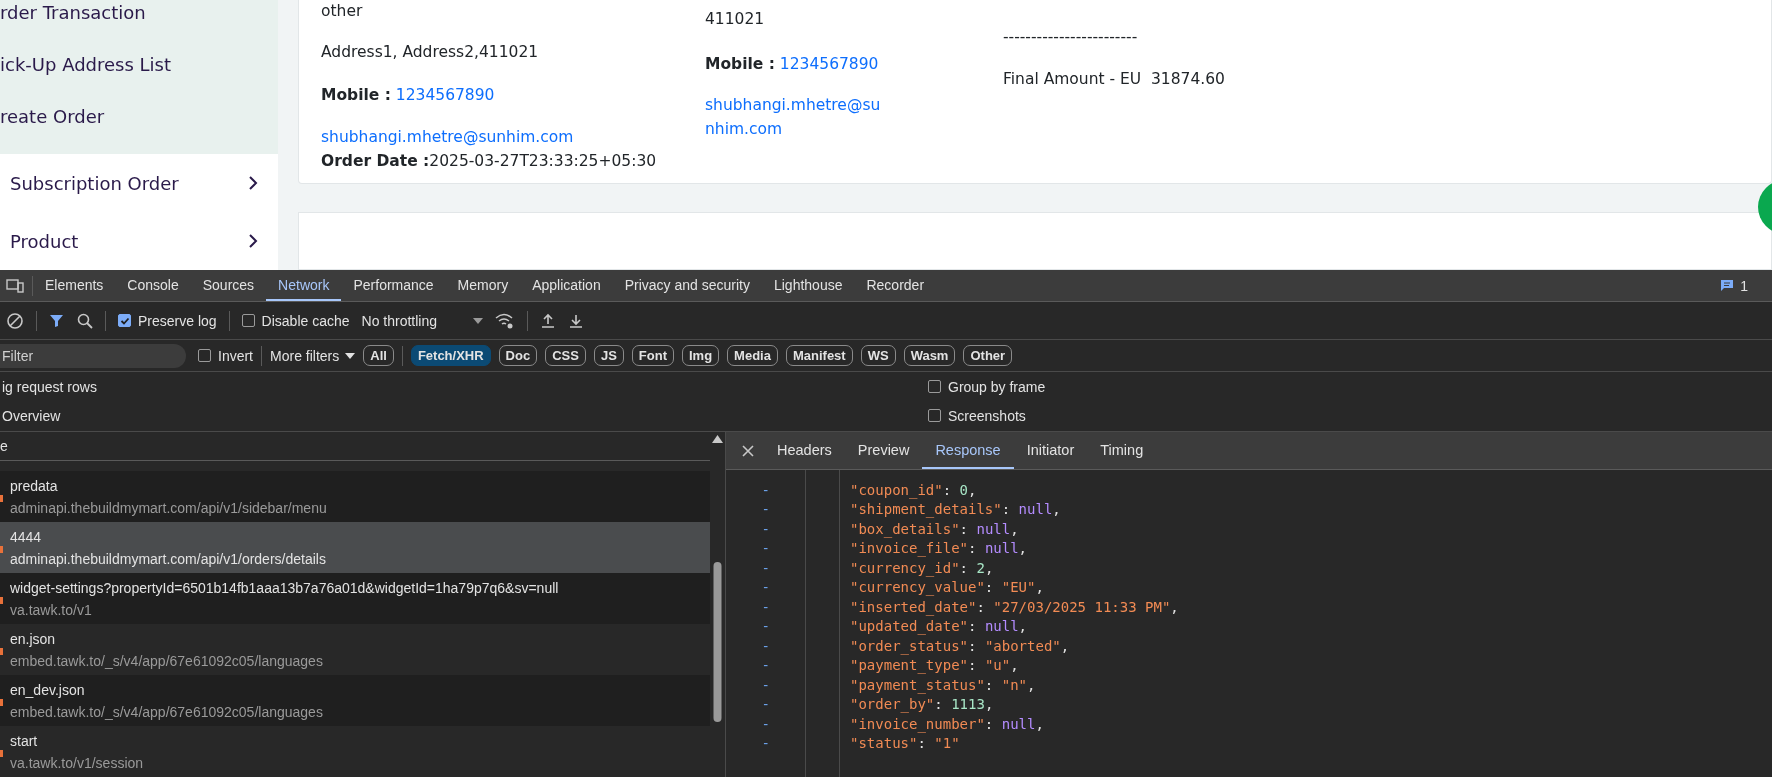 Image resolution: width=1772 pixels, height=777 pixels. Describe the element at coordinates (878, 355) in the screenshot. I see `type-filter-chip: WS` at that location.